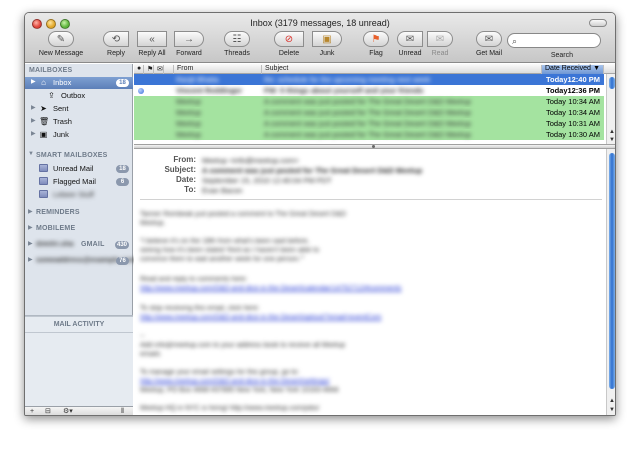 This screenshot has width=640, height=452. Describe the element at coordinates (73, 168) in the screenshot. I see `unread-mail-label: Unread Mail` at that location.